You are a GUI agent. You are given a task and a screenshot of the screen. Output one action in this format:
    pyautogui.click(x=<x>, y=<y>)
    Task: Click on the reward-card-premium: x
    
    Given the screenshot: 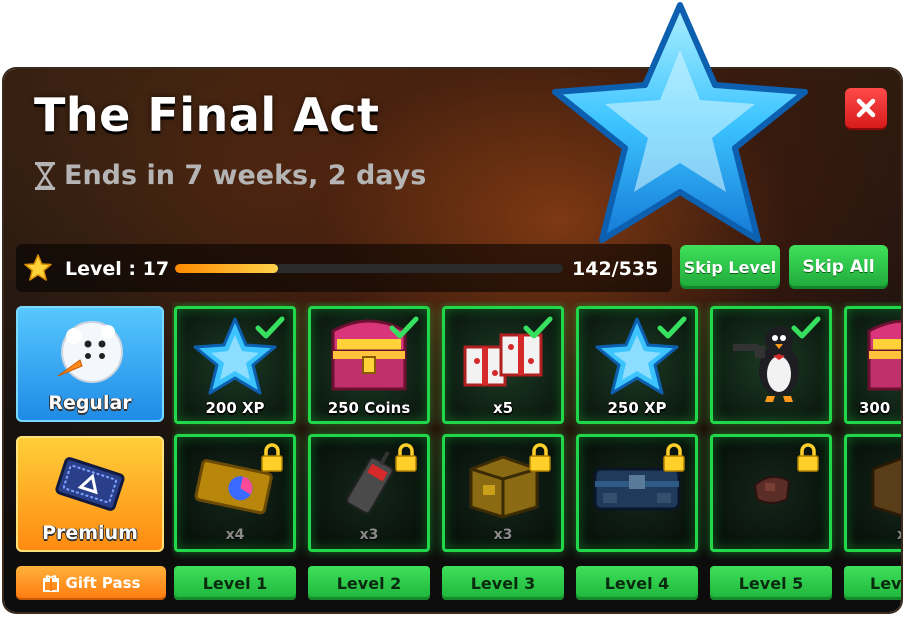 What is the action you would take?
    pyautogui.click(x=872, y=493)
    